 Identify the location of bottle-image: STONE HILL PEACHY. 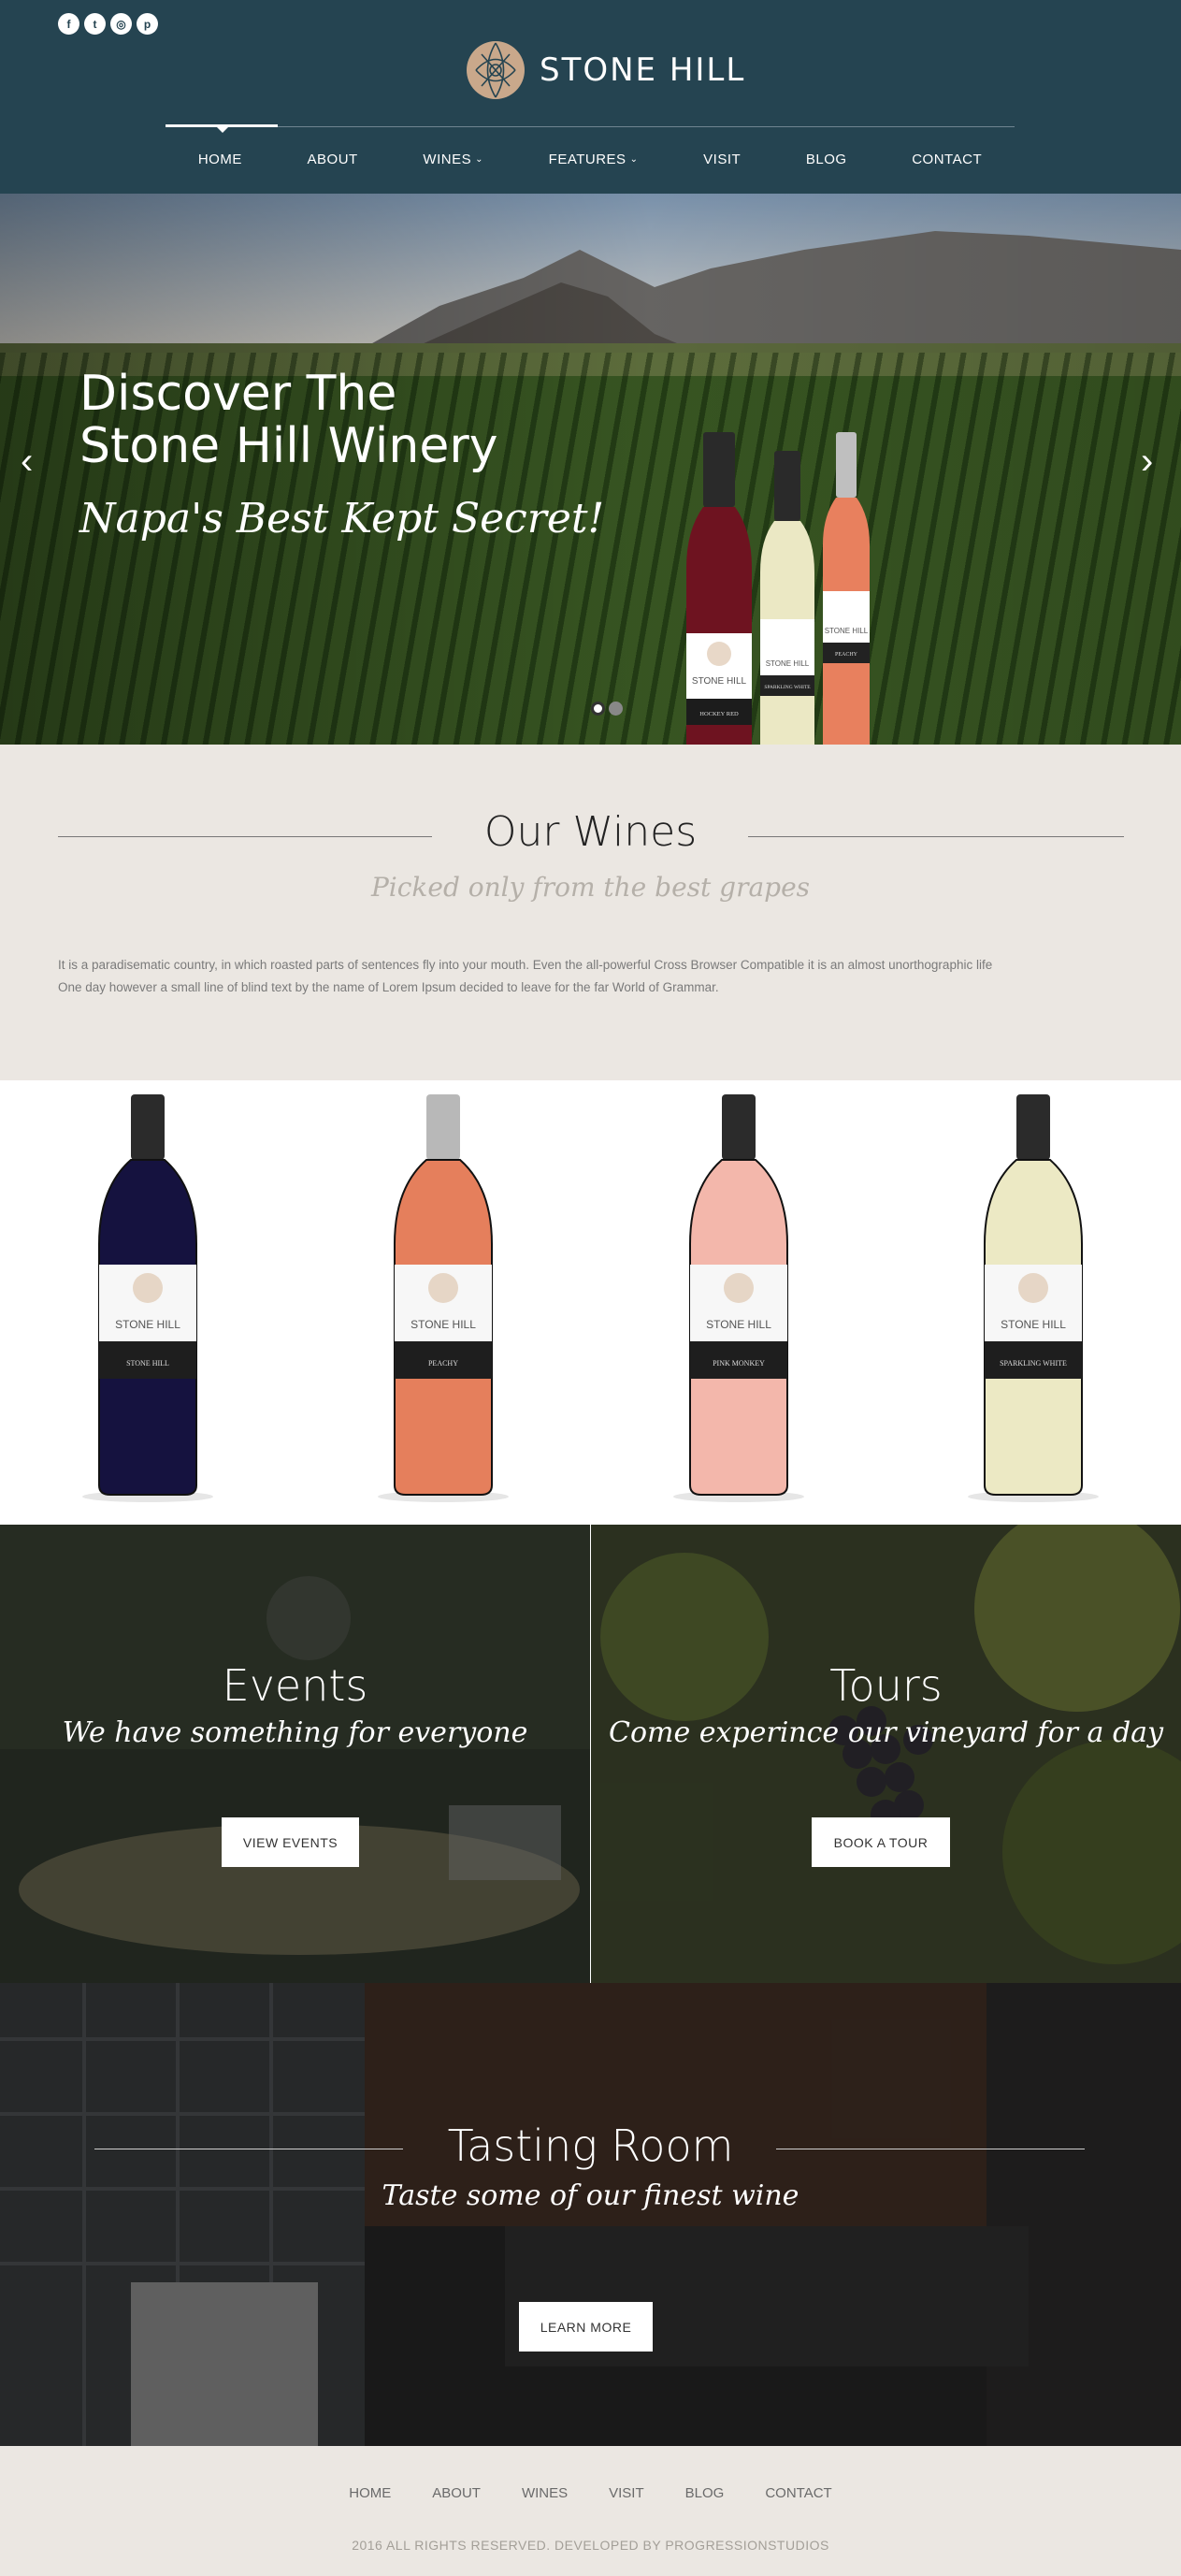
(444, 1298).